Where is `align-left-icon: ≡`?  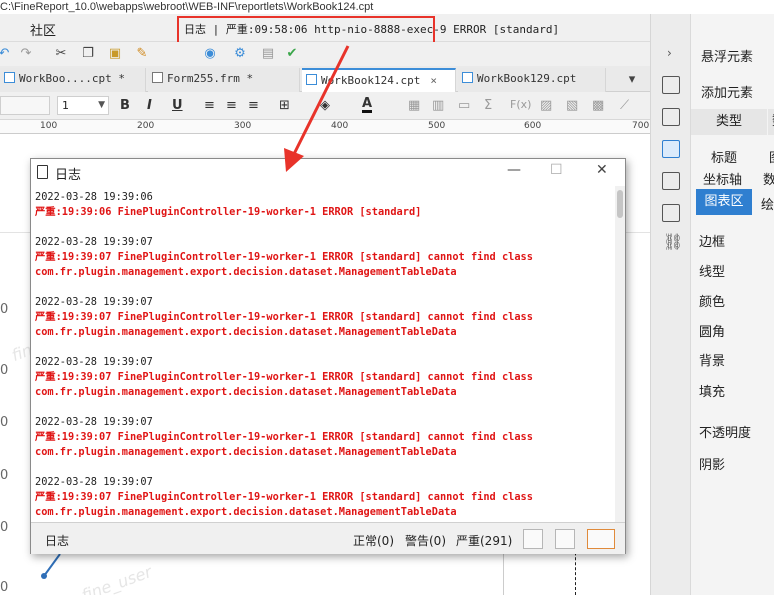
align-left-icon: ≡ is located at coordinates (209, 105).